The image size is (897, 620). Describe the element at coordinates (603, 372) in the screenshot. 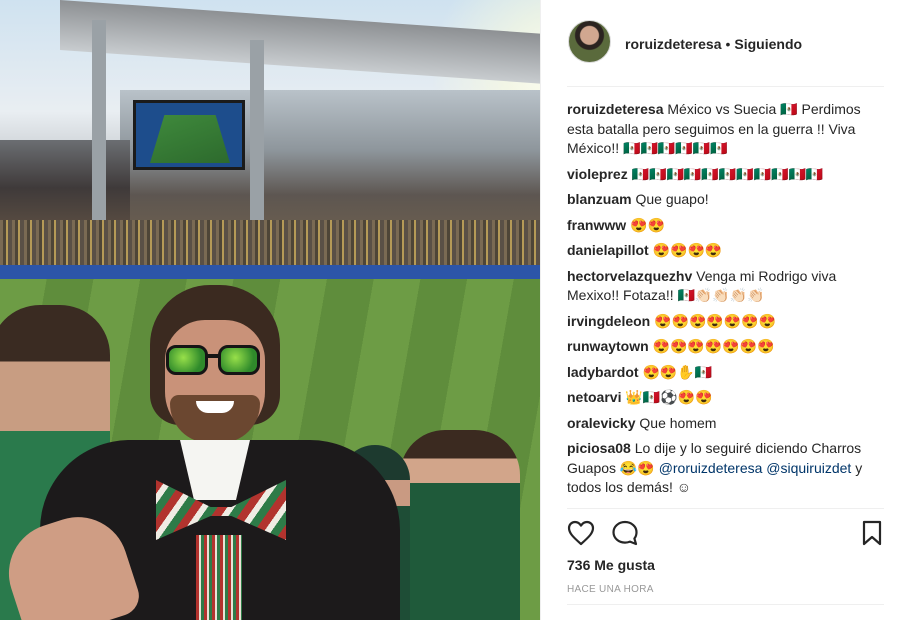

I see `comment-username: ladybardot` at that location.